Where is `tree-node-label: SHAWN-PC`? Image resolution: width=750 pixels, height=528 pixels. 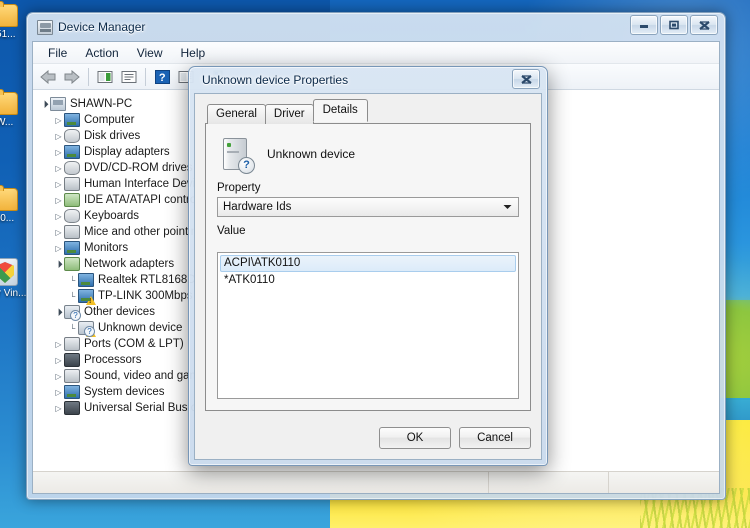 tree-node-label: SHAWN-PC is located at coordinates (101, 104).